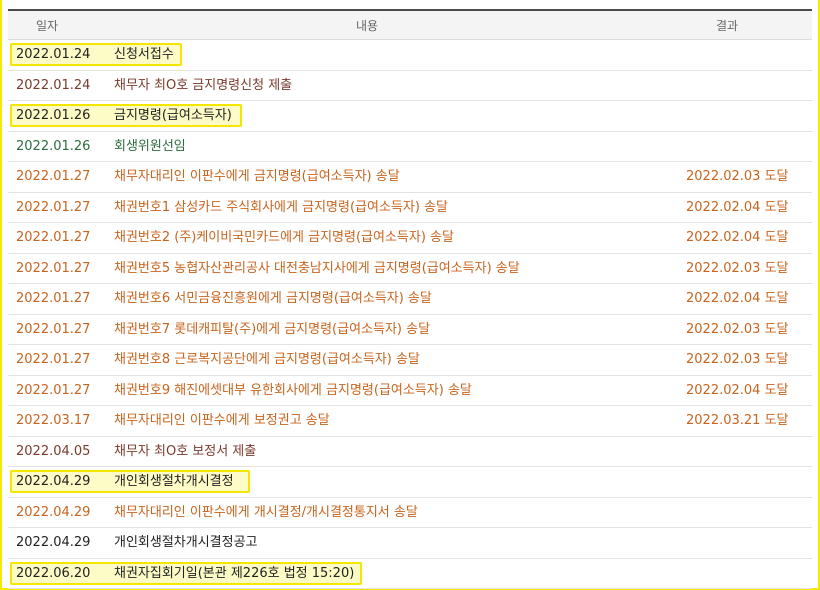  I want to click on row-content: 채무자 최O호 보정서 제출, so click(185, 451).